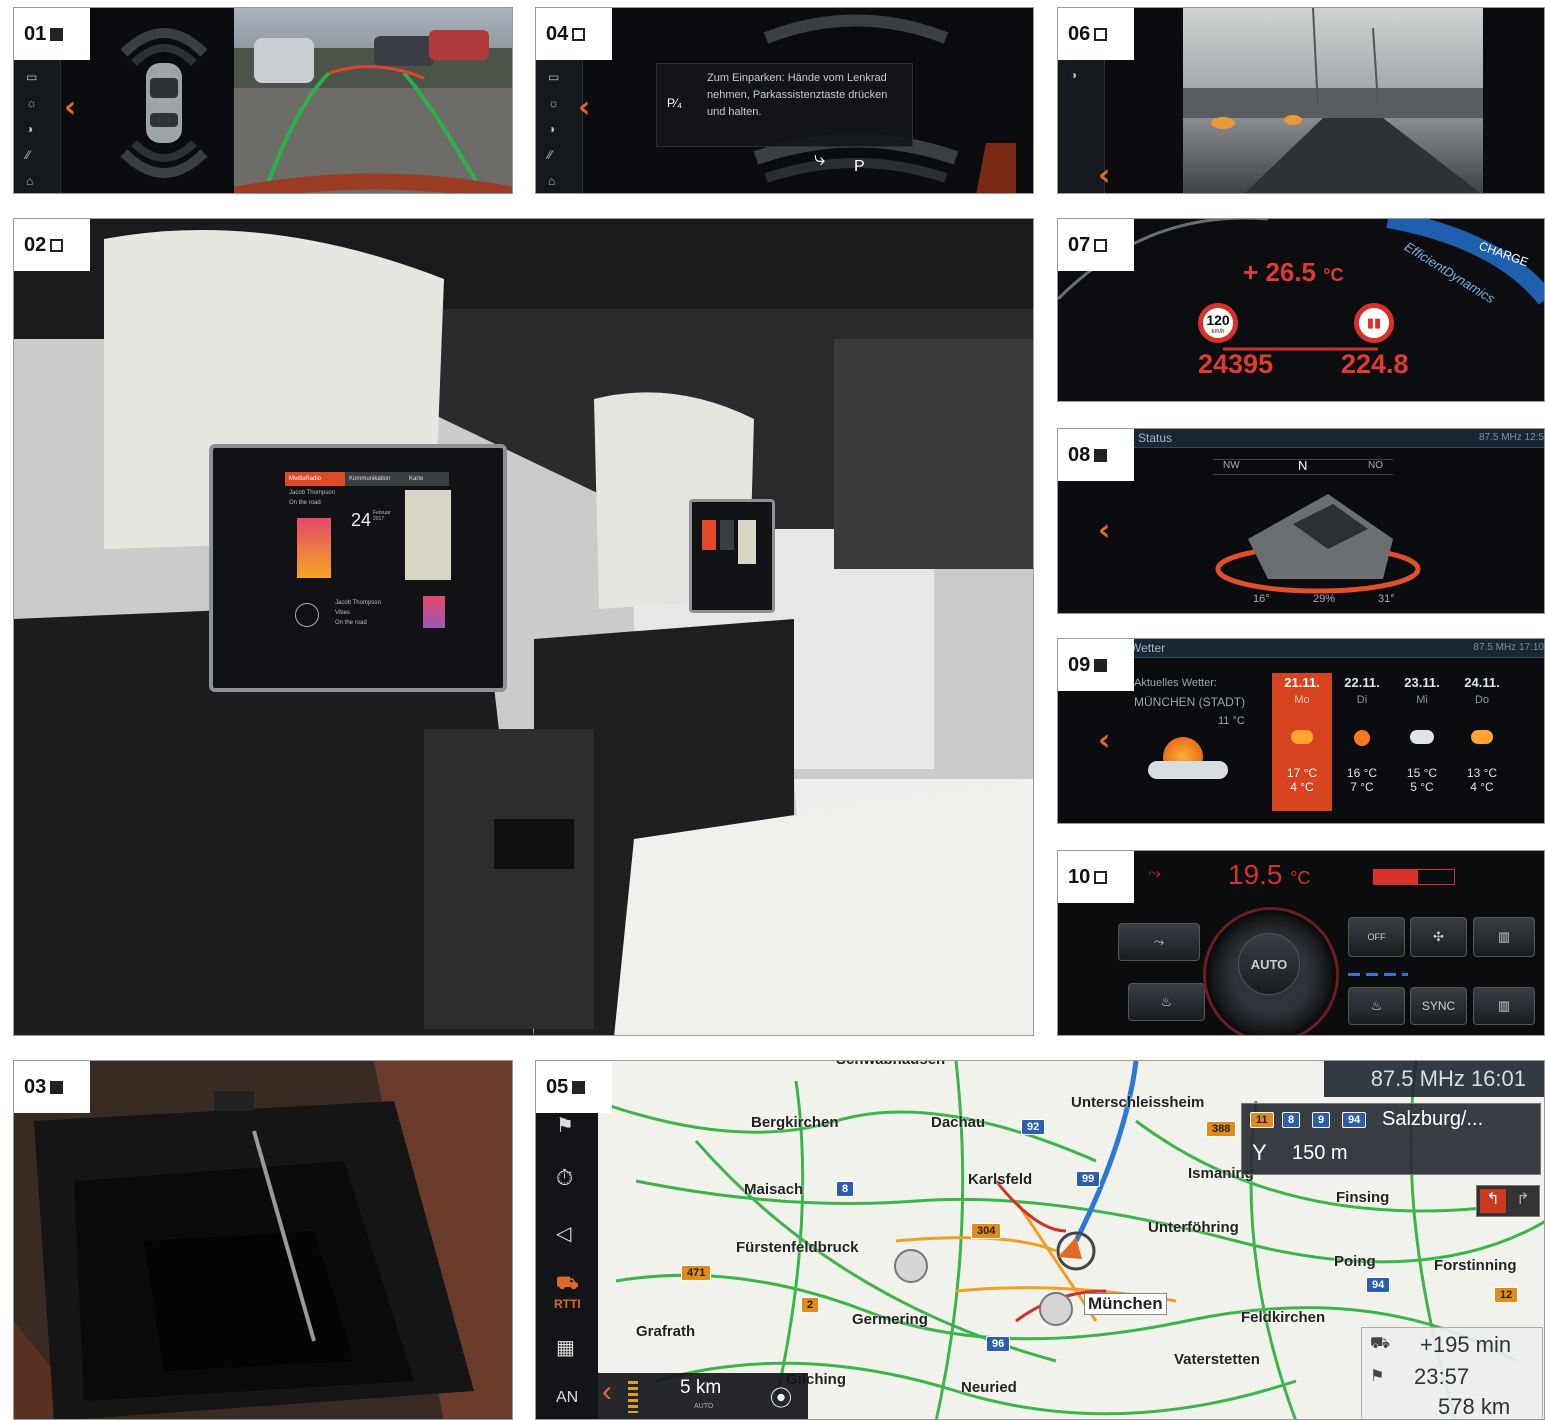 Image resolution: width=1545 pixels, height=1420 pixels. What do you see at coordinates (1217, 1359) in the screenshot?
I see `place-label: Vaterstetten` at bounding box center [1217, 1359].